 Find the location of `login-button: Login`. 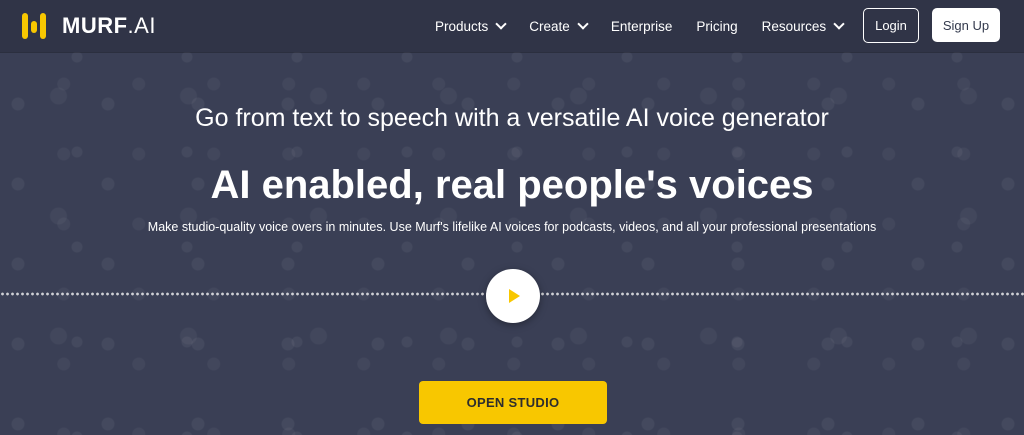

login-button: Login is located at coordinates (891, 25).